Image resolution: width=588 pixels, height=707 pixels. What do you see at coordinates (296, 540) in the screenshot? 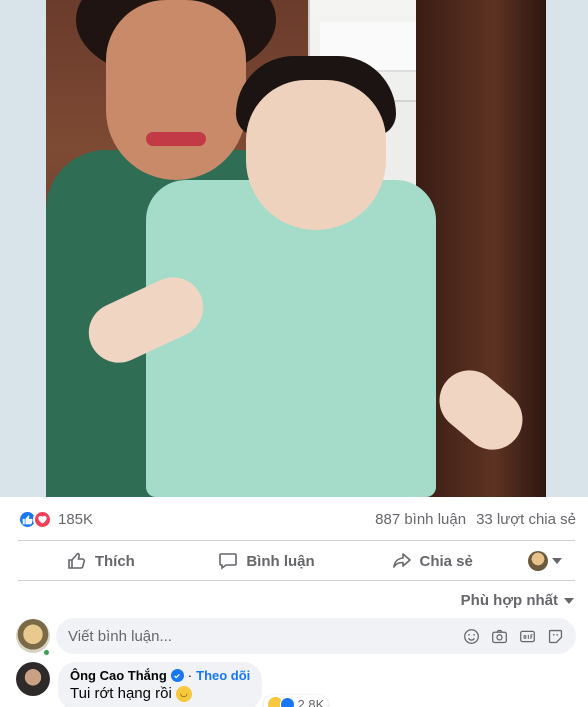
I see `divider-top` at bounding box center [296, 540].